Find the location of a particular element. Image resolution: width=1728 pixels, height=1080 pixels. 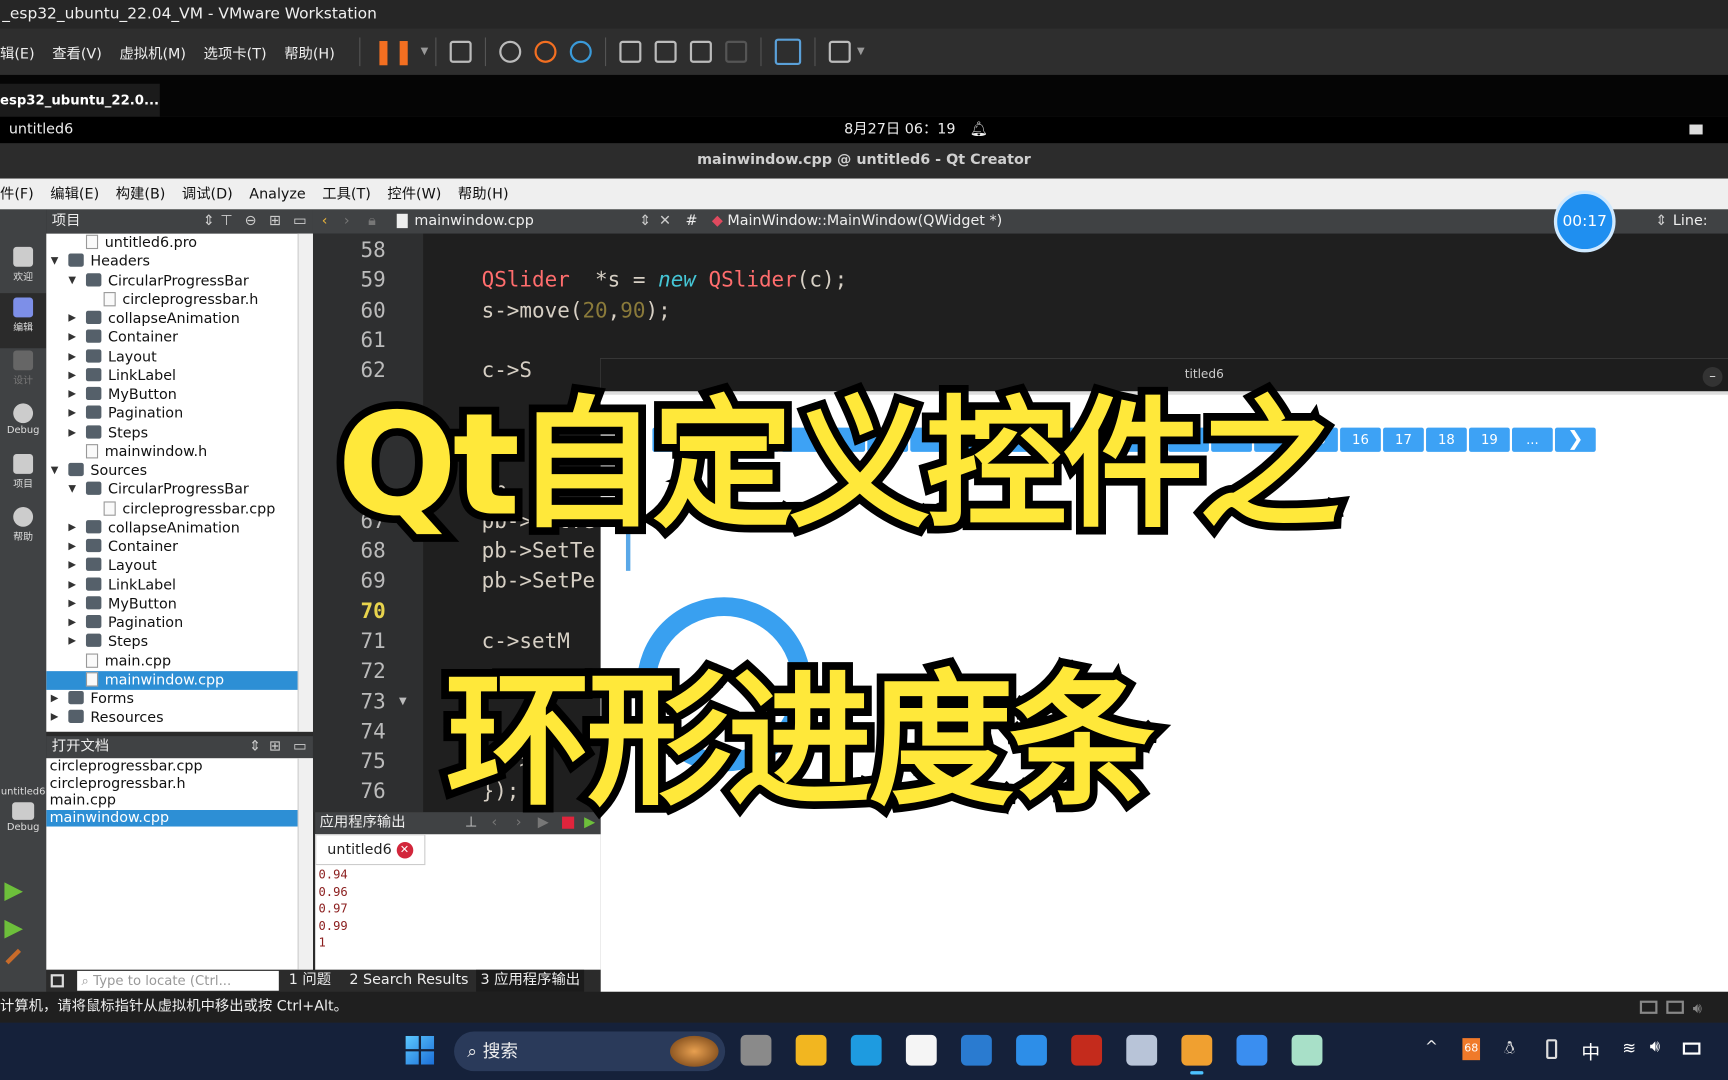

tree-item: ▶ collapseAnimation is located at coordinates (171, 319).